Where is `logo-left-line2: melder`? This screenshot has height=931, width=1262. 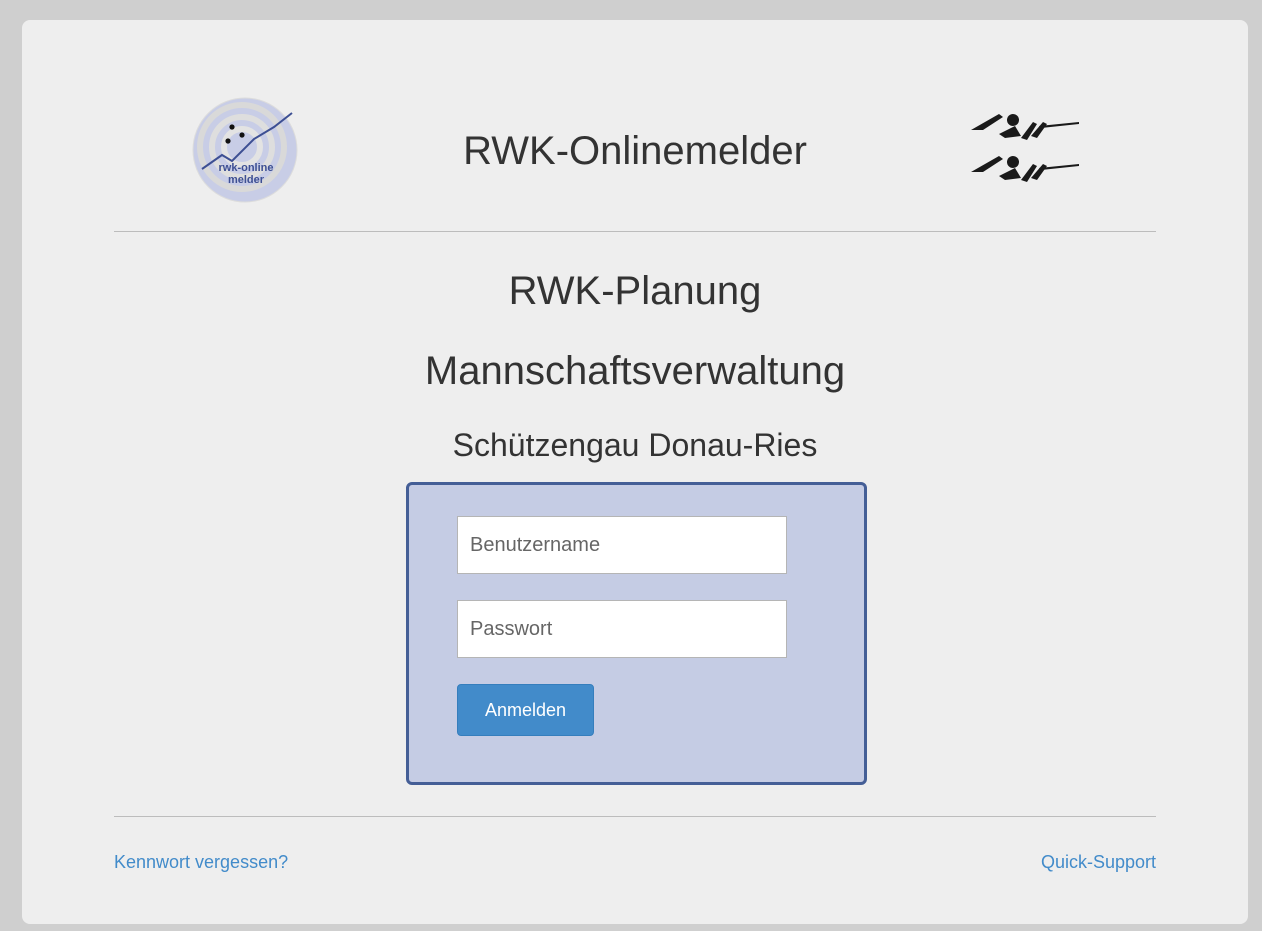
logo-left-line2: melder is located at coordinates (246, 180).